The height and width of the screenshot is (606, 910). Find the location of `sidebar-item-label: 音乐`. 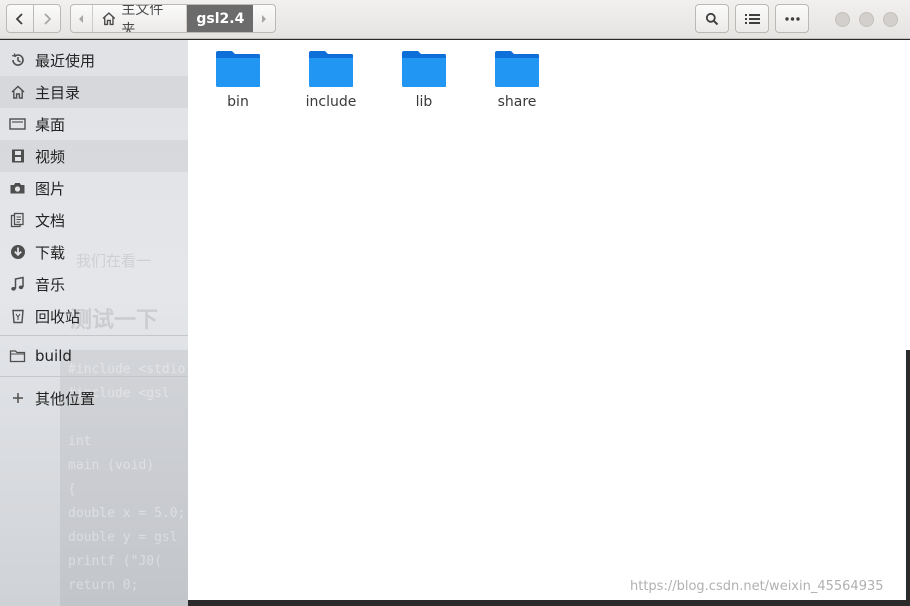

sidebar-item-label: 音乐 is located at coordinates (50, 284).